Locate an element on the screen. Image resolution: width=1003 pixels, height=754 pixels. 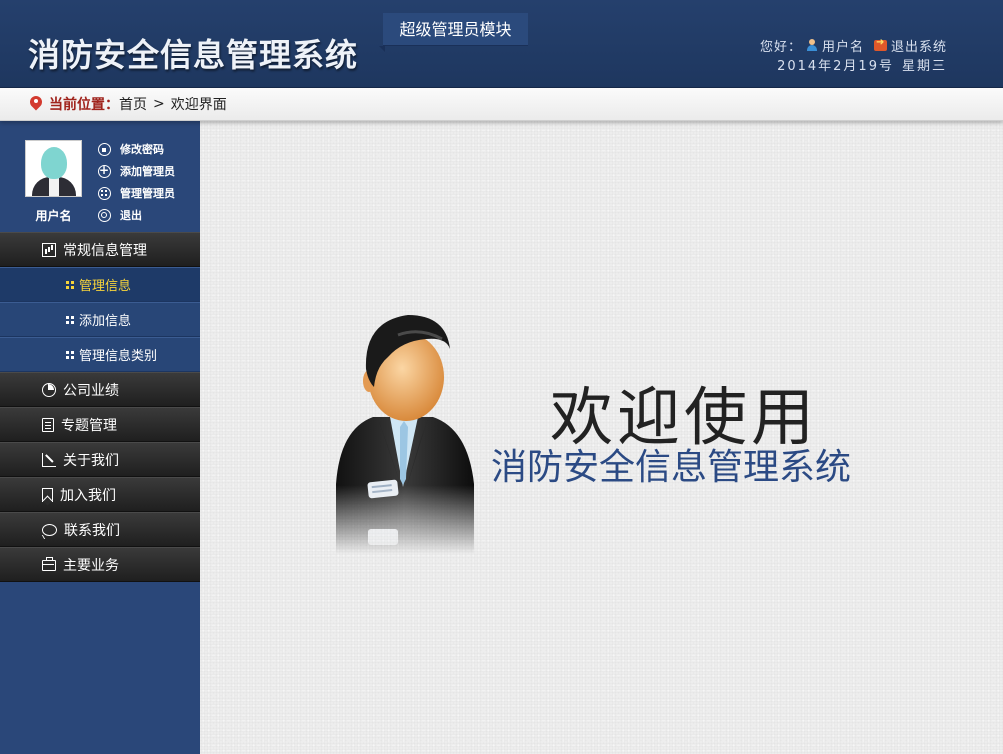
breadcrumb-home-link: 首页 is located at coordinates (133, 104).